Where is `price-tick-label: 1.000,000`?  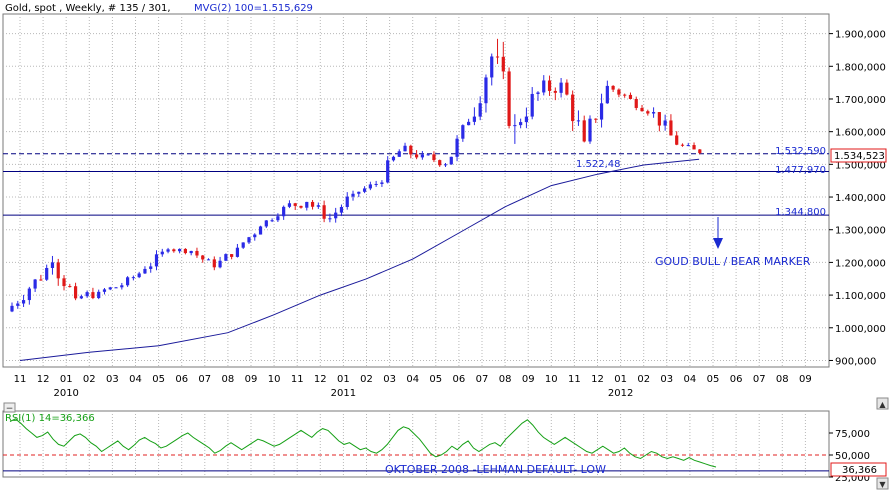 price-tick-label: 1.000,000 is located at coordinates (860, 329).